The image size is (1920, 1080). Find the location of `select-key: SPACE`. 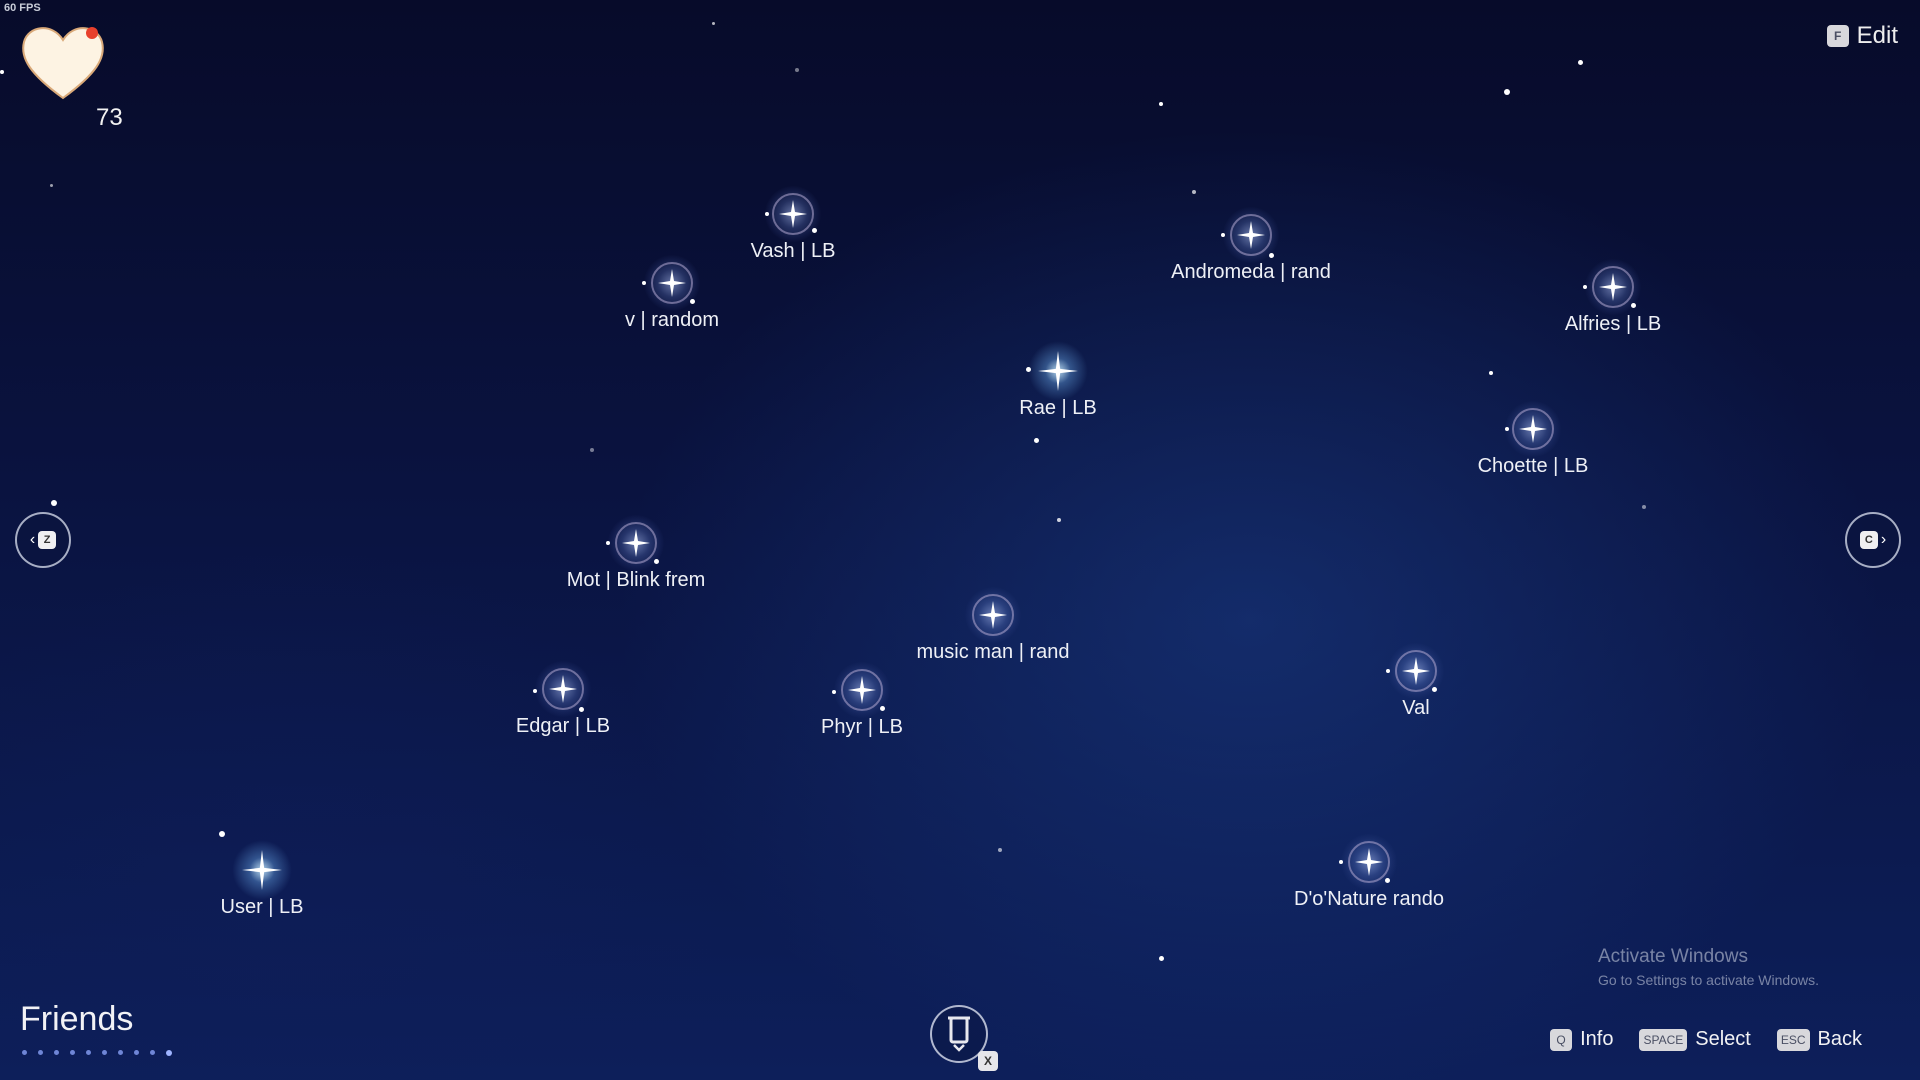

select-key: SPACE is located at coordinates (1663, 1039).